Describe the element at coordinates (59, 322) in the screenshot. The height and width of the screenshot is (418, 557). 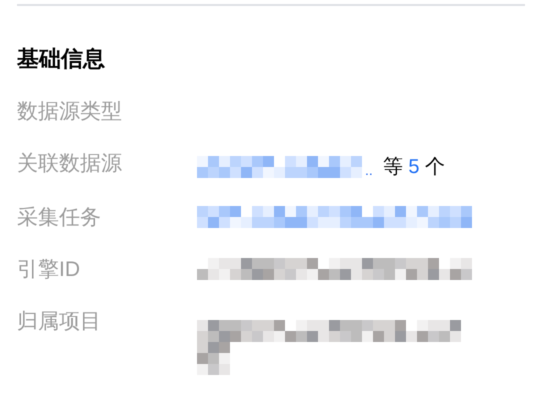
I see `field-label: 归属项目` at that location.